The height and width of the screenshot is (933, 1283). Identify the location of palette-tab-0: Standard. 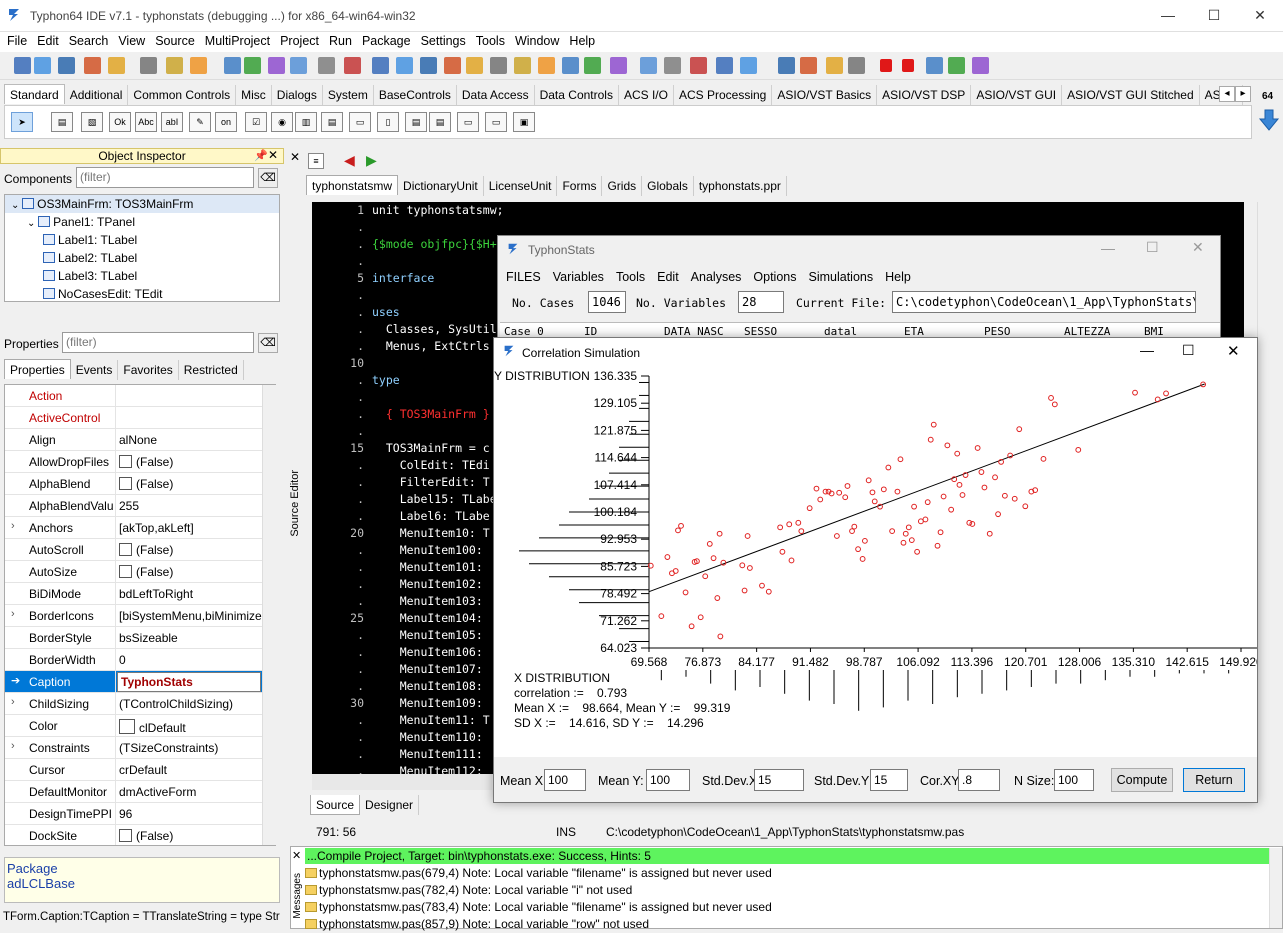
(34, 94).